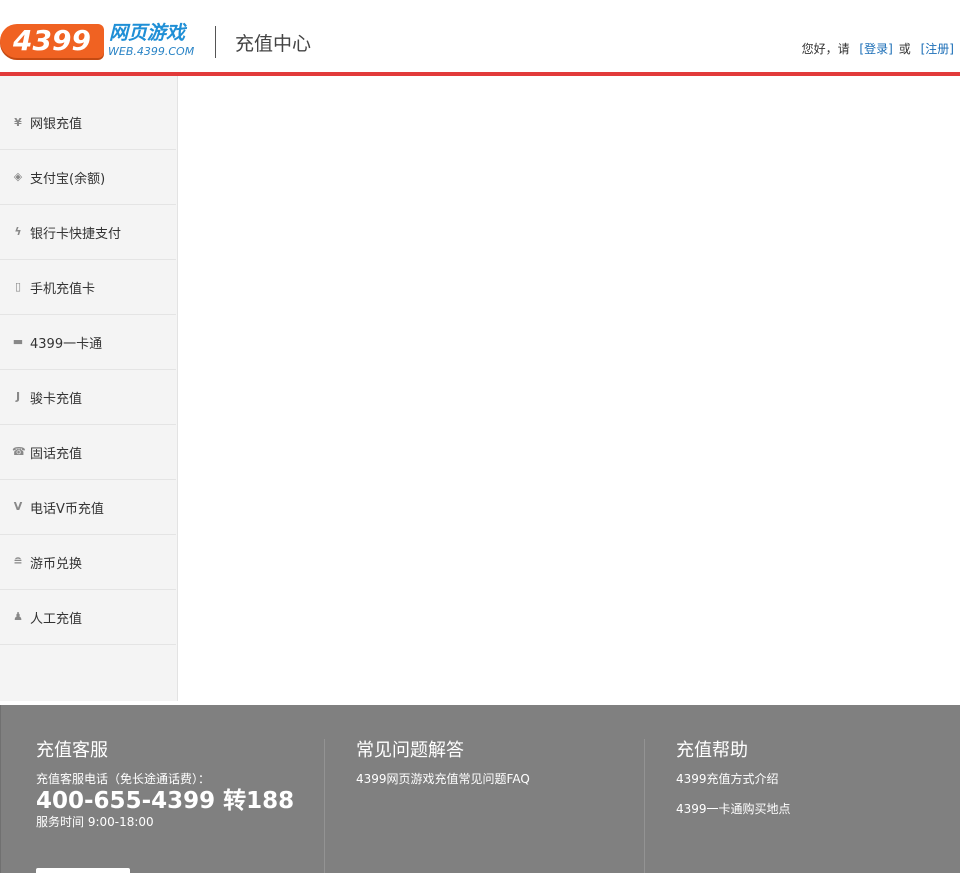  Describe the element at coordinates (56, 454) in the screenshot. I see `sidebar-item-label: 固话充值` at that location.